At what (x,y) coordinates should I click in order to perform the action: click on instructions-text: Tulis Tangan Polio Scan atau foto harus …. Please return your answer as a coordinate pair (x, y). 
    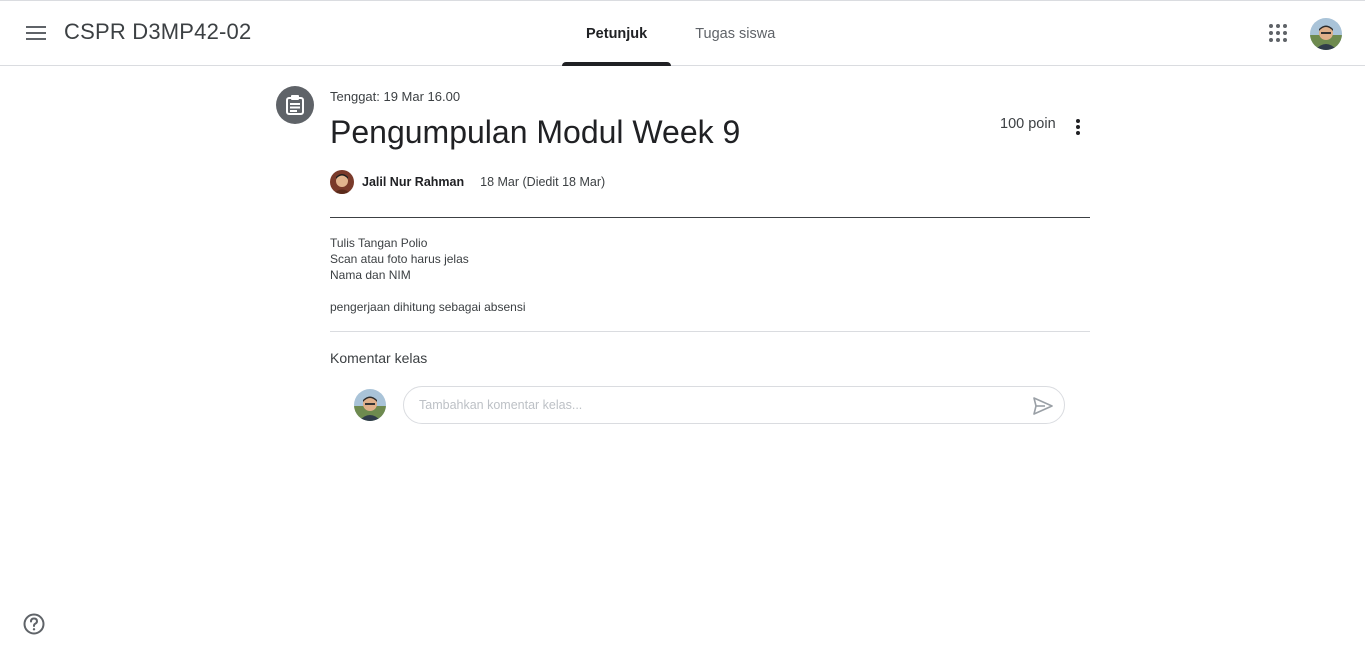
    Looking at the image, I should click on (428, 275).